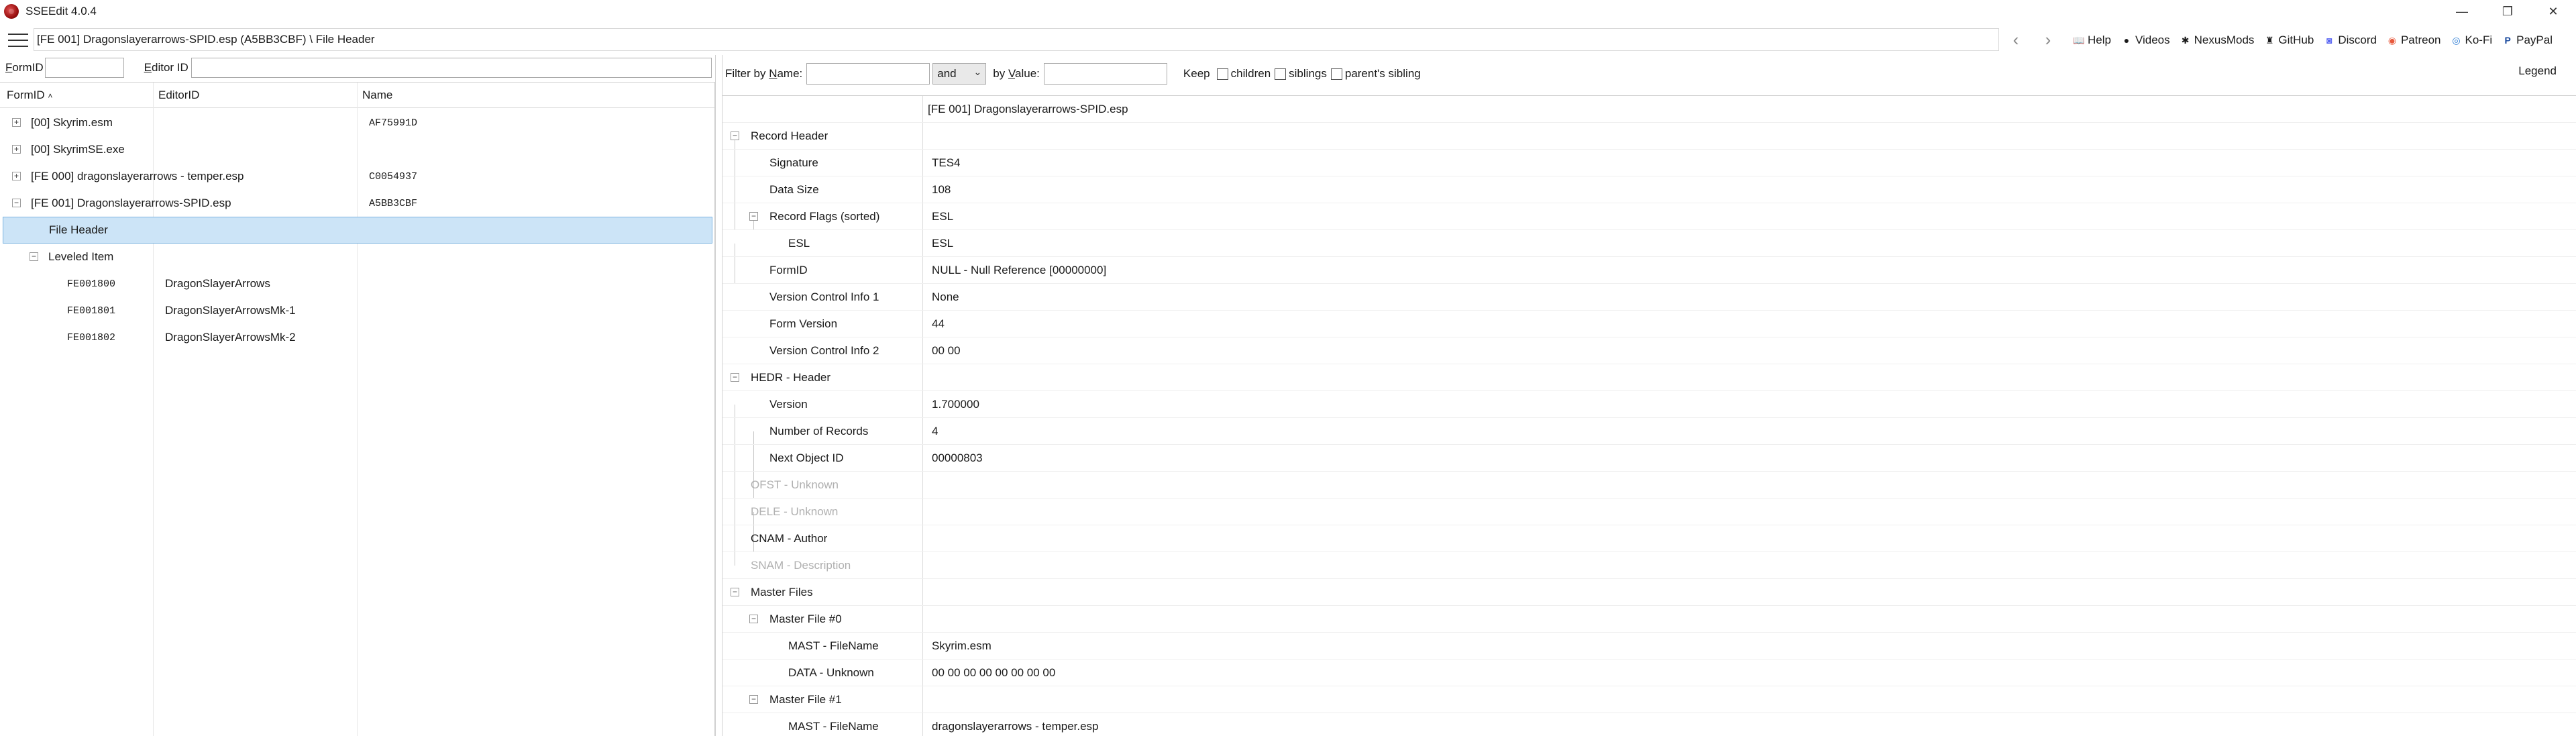 The width and height of the screenshot is (2576, 736). What do you see at coordinates (1288, 11) in the screenshot?
I see `title-bar: SSEEdit 4.0.4 — ❐ ✕` at bounding box center [1288, 11].